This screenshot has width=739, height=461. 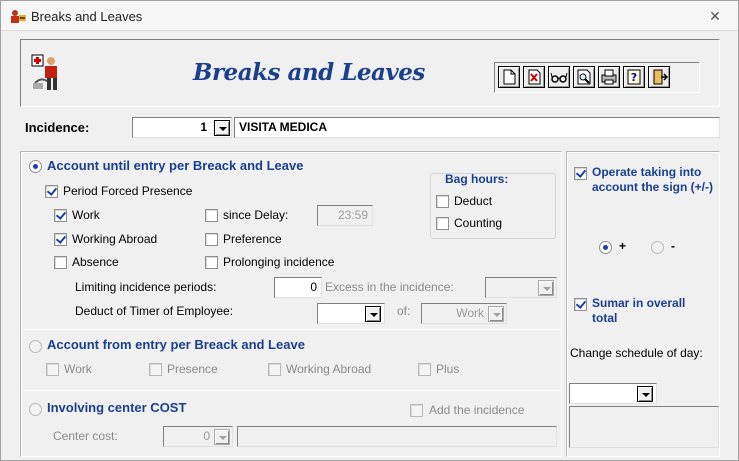 What do you see at coordinates (389, 287) in the screenshot?
I see `excess-incidence-label: Excess in the incidence:` at bounding box center [389, 287].